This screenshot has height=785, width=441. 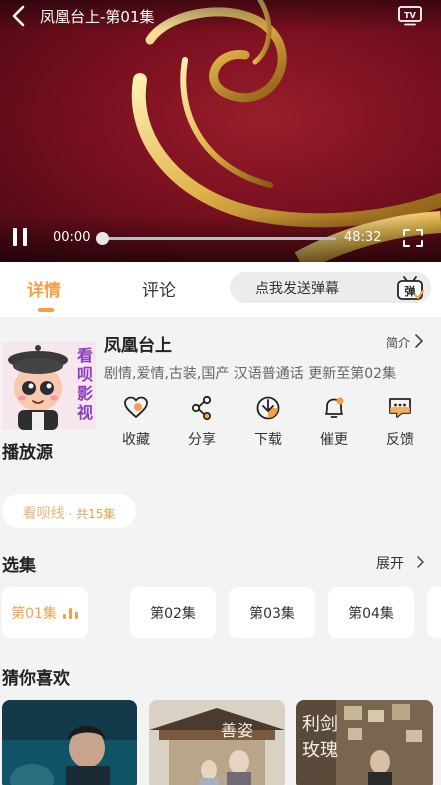 What do you see at coordinates (250, 374) in the screenshot?
I see `show-tags: 剧情,爱情,古装,国产 汉语普通话 更新至第02集` at bounding box center [250, 374].